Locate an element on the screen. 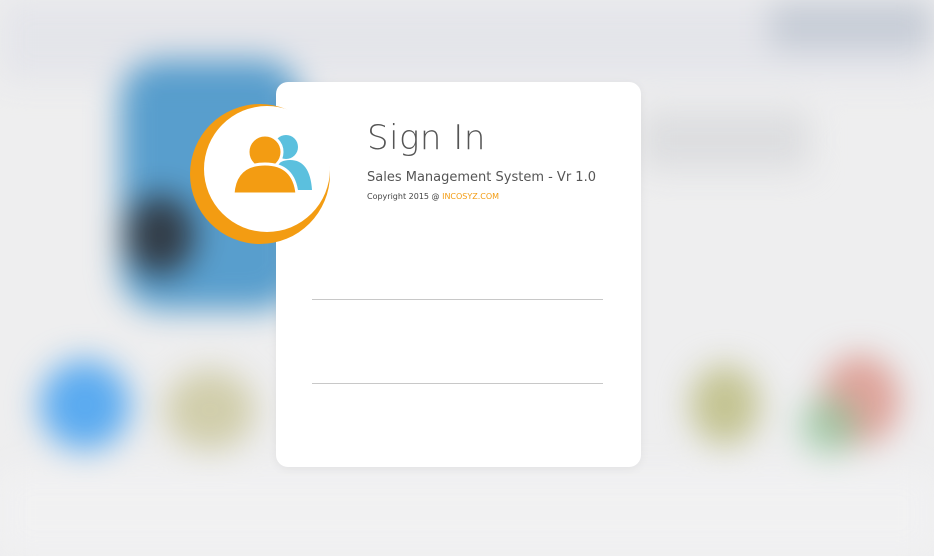 Image resolution: width=934 pixels, height=556 pixels. username-field is located at coordinates (457, 281).